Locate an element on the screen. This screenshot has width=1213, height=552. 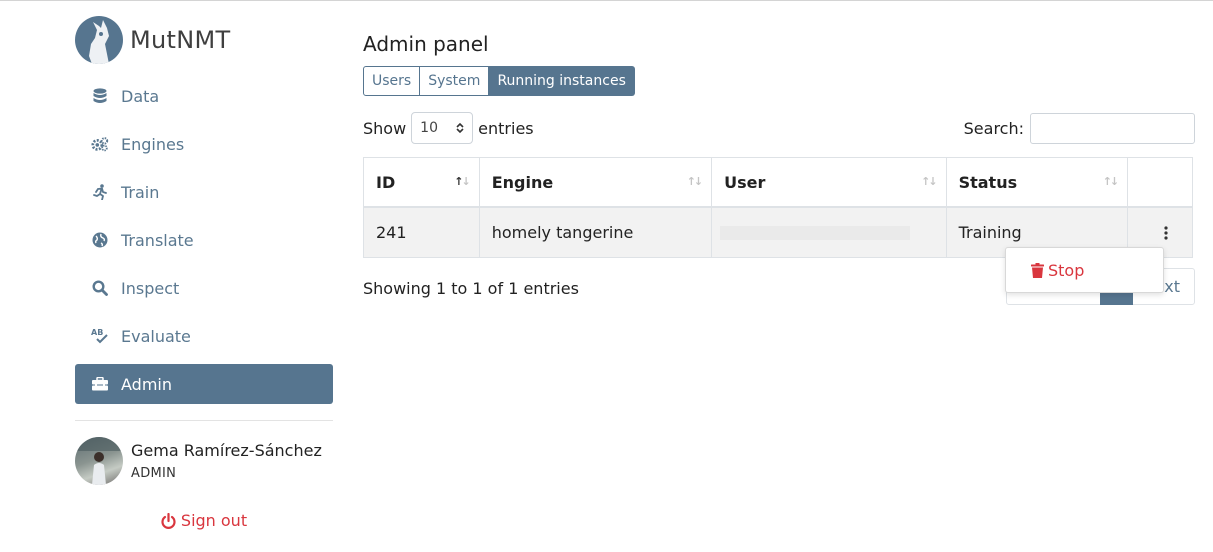
column-header-label: User is located at coordinates (745, 182).